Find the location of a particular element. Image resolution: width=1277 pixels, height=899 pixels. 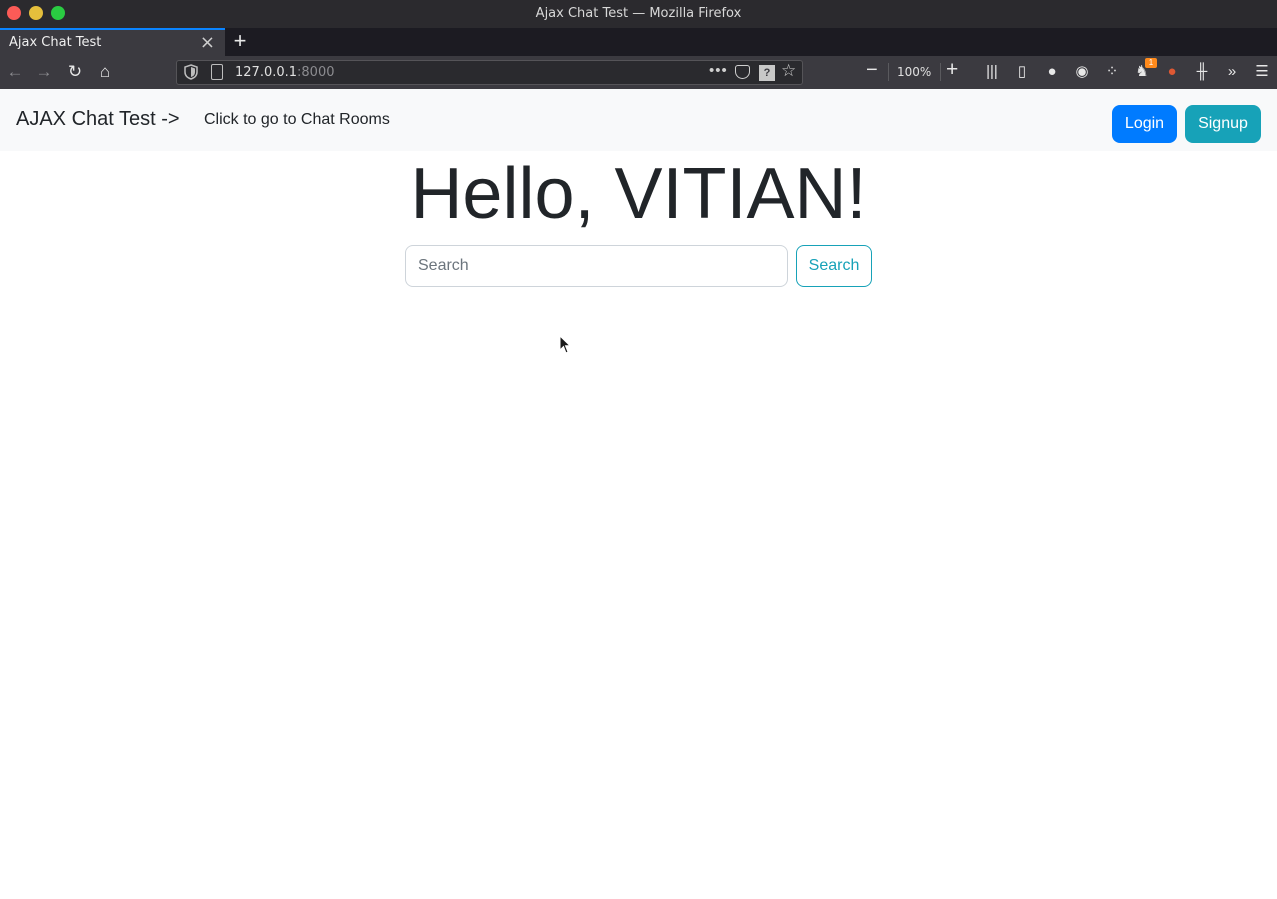

new-tab-icon: + is located at coordinates (240, 42).